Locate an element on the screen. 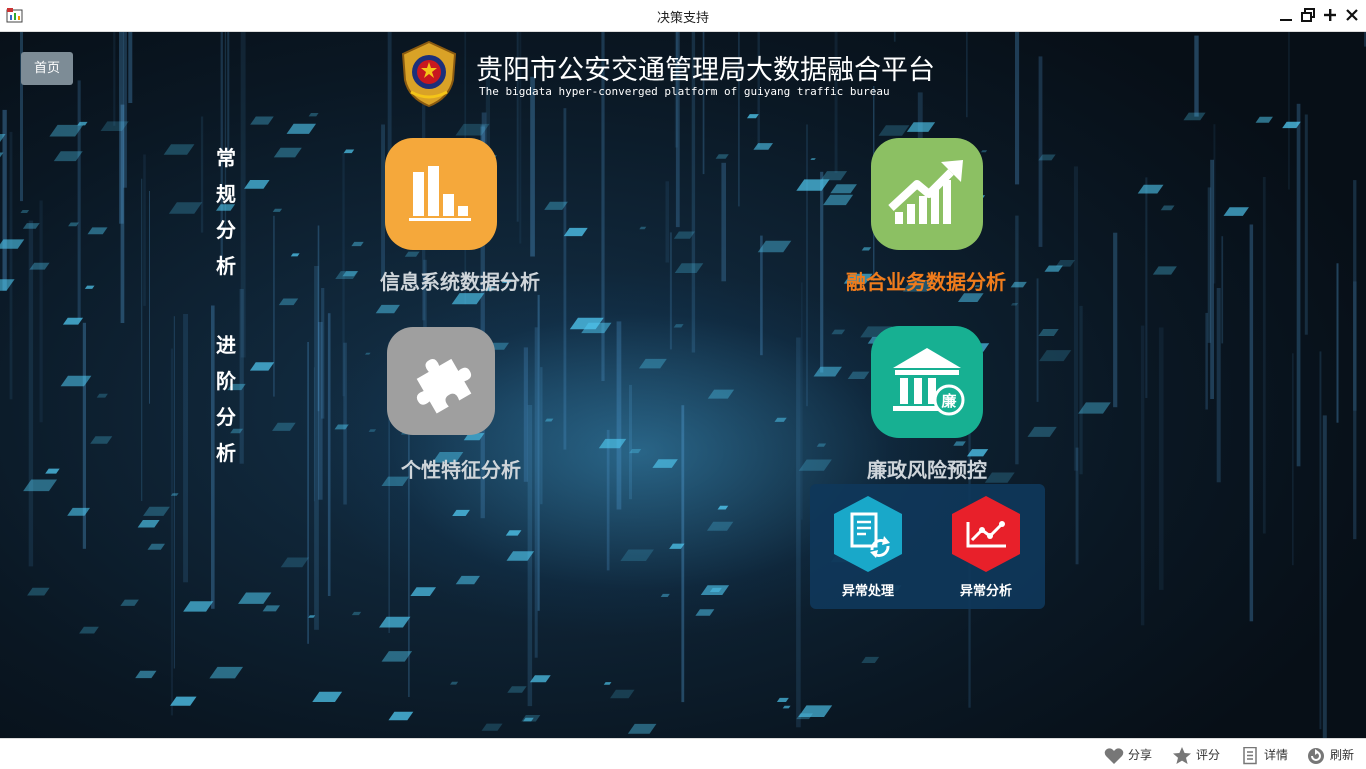  home-button: 首页 is located at coordinates (47, 68).